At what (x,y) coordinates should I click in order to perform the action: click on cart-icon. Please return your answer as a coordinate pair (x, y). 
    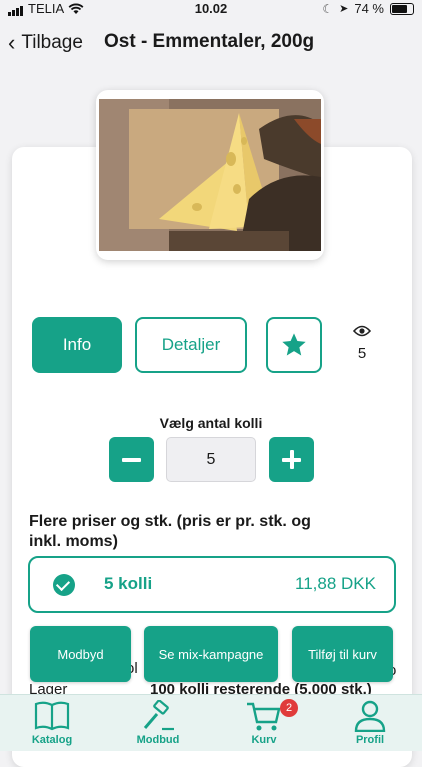
    Looking at the image, I should click on (264, 716).